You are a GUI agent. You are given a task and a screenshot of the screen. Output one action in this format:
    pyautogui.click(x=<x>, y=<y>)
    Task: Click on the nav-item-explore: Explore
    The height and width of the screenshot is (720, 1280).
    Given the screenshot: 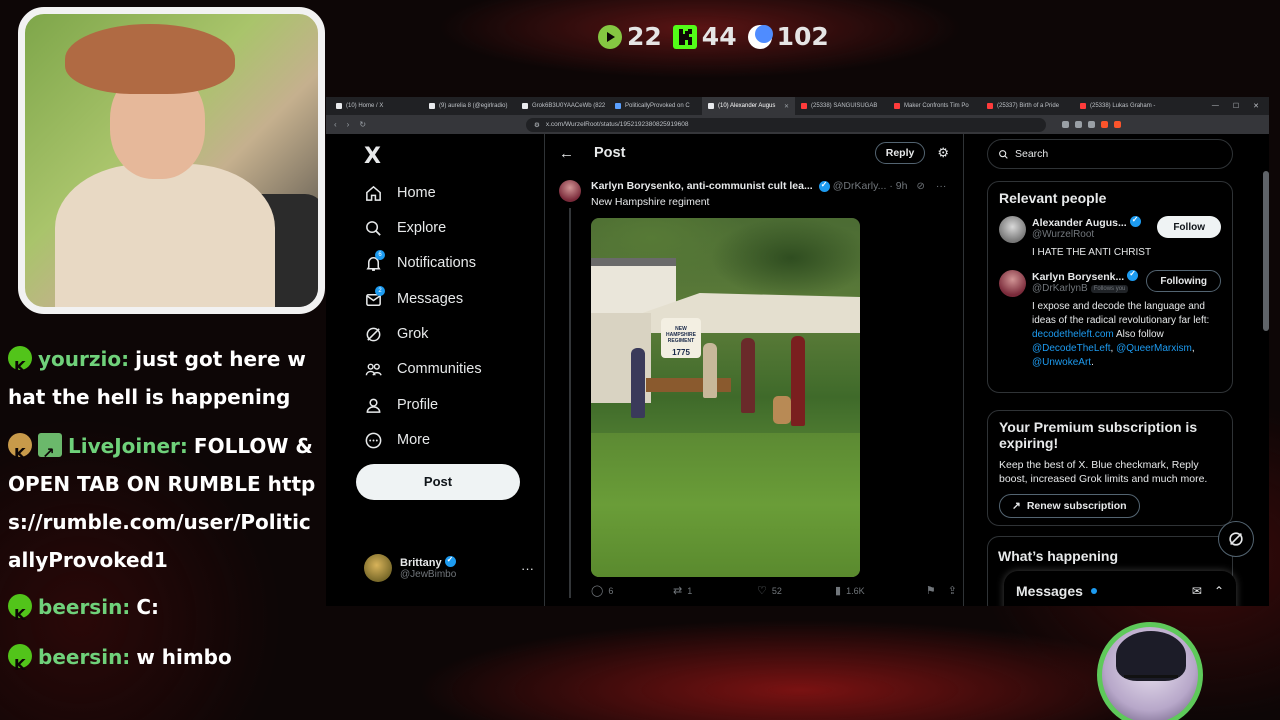 What is the action you would take?
    pyautogui.click(x=405, y=228)
    